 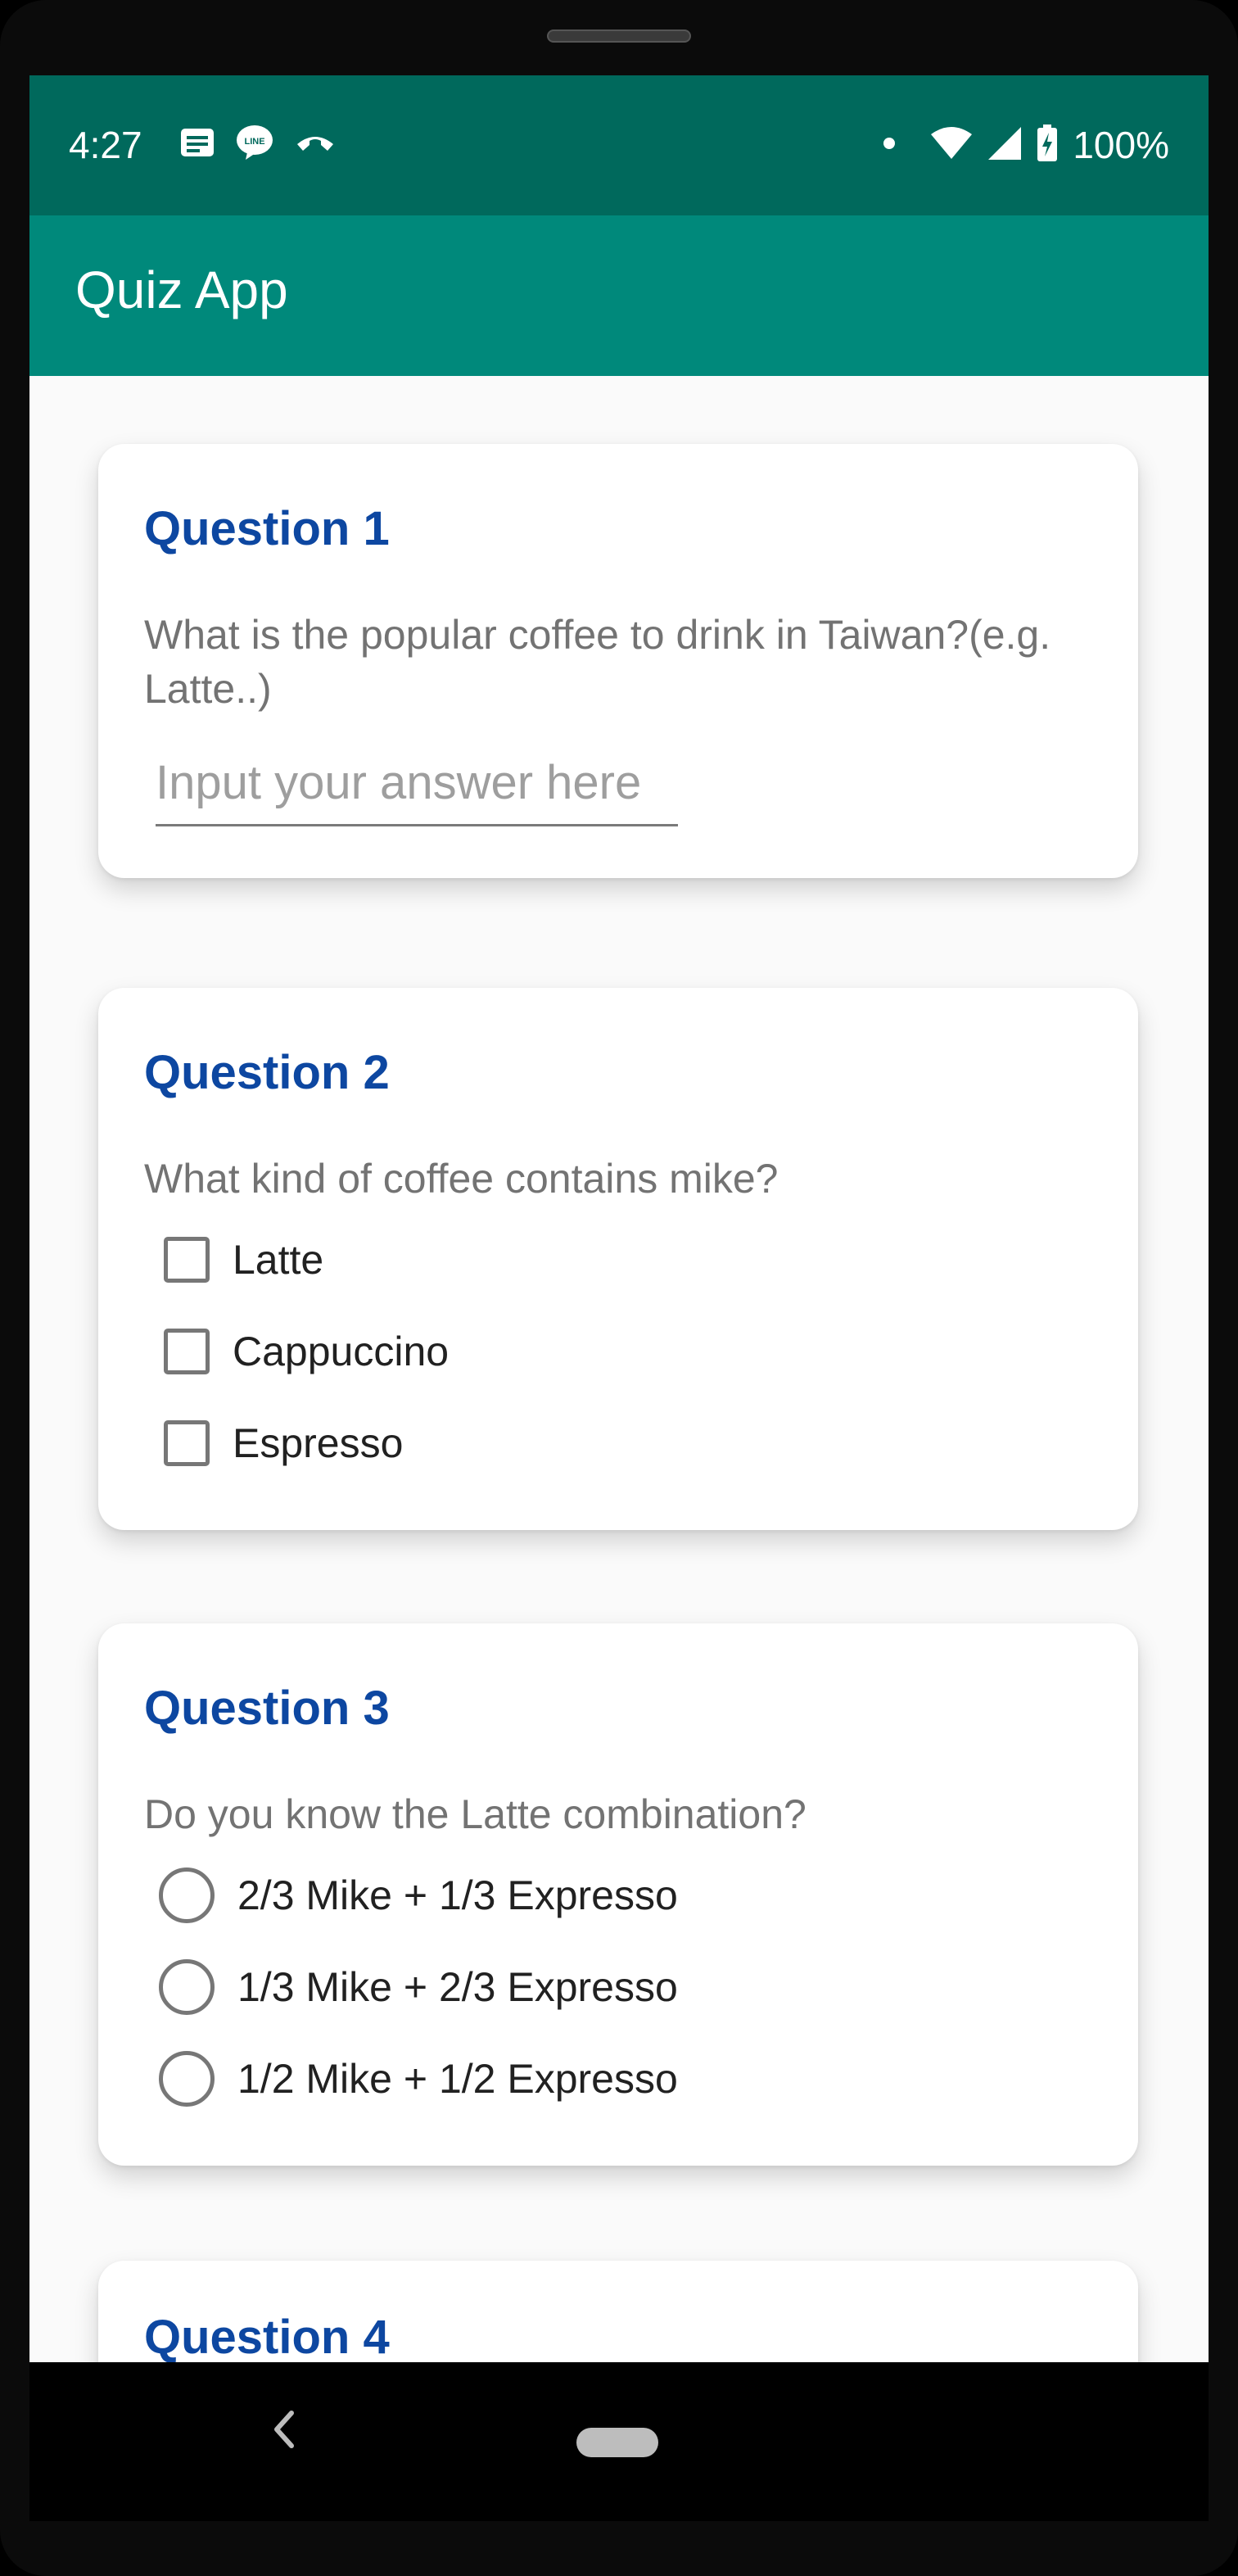 What do you see at coordinates (619, 36) in the screenshot?
I see `speaker-grille` at bounding box center [619, 36].